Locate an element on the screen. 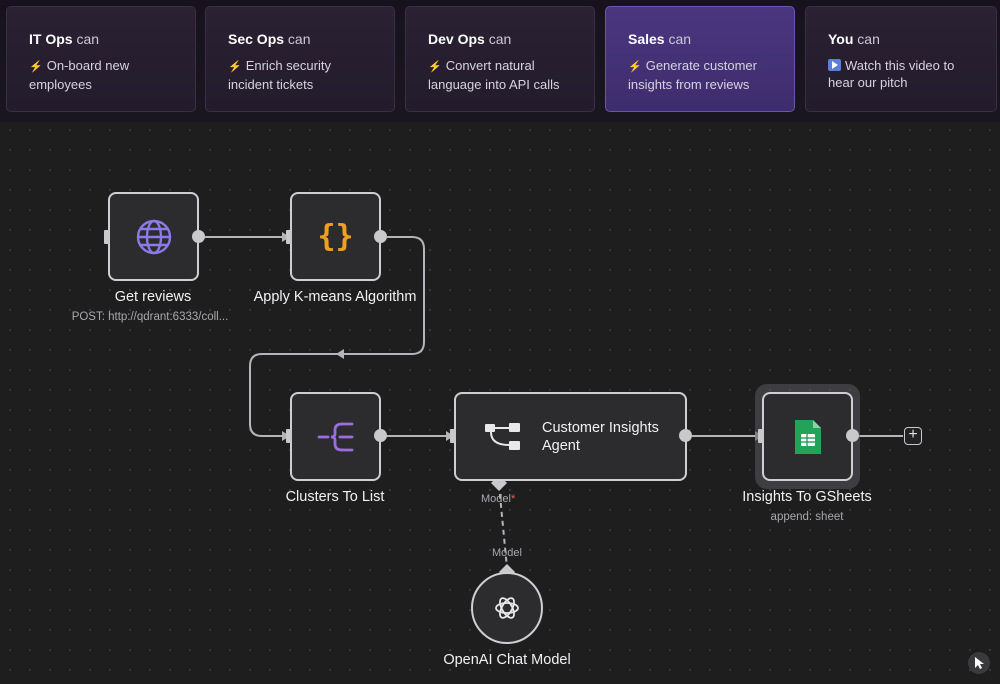  cursor-arrow-icon is located at coordinates (979, 663).